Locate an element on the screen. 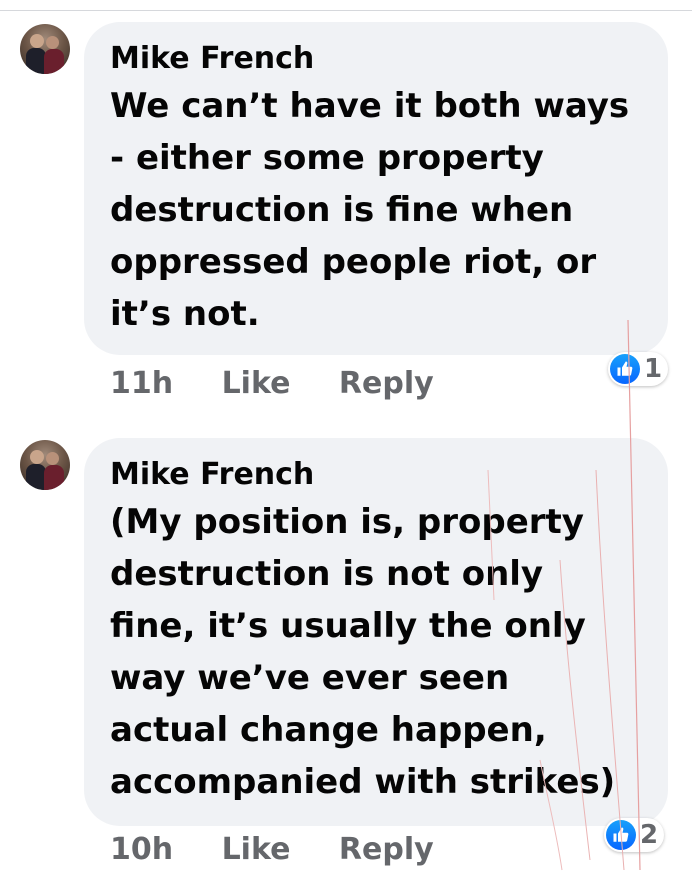 Image resolution: width=692 pixels, height=881 pixels. top-divider is located at coordinates (346, 10).